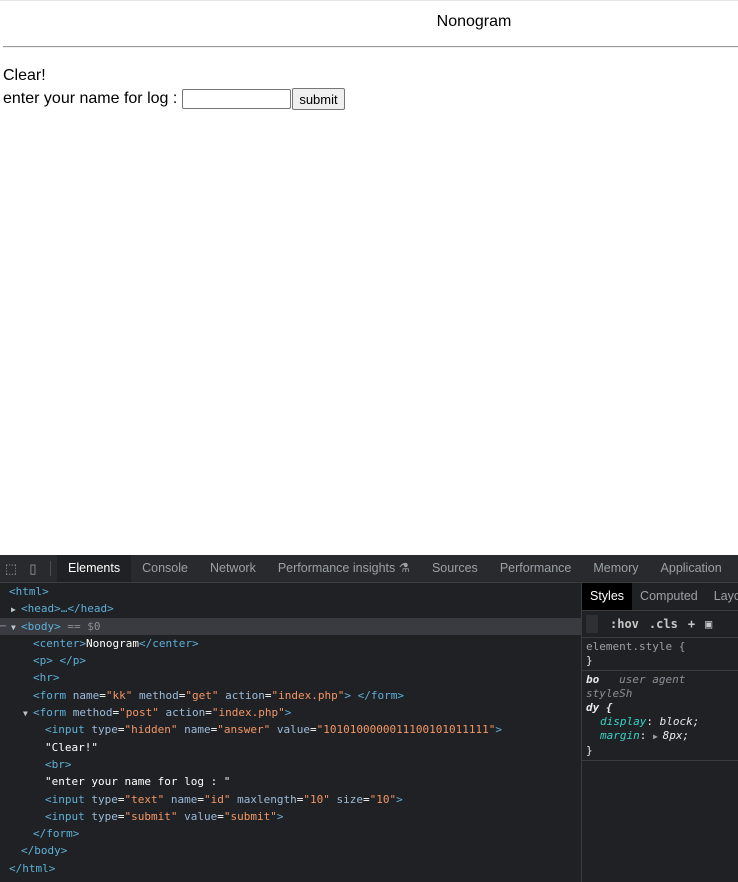  Describe the element at coordinates (237, 99) in the screenshot. I see `name-input` at that location.